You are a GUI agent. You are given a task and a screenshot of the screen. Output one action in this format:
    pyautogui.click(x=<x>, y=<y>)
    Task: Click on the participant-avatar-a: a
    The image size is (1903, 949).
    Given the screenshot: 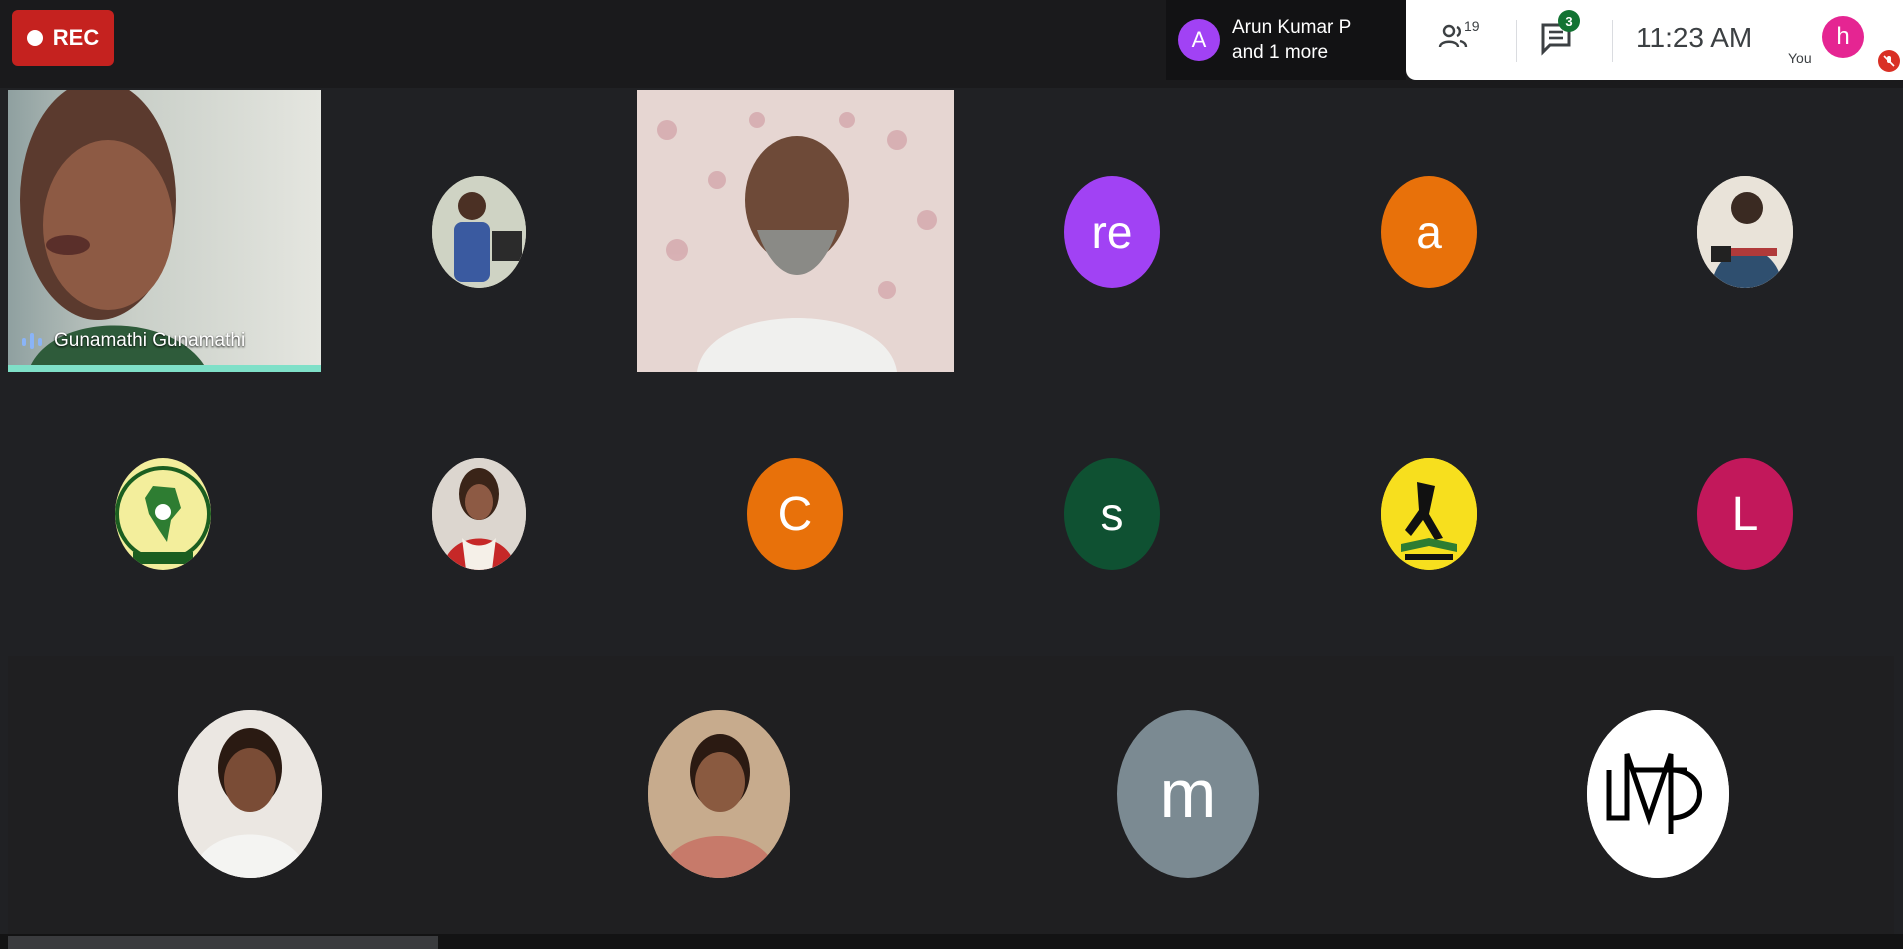 What is the action you would take?
    pyautogui.click(x=1429, y=232)
    